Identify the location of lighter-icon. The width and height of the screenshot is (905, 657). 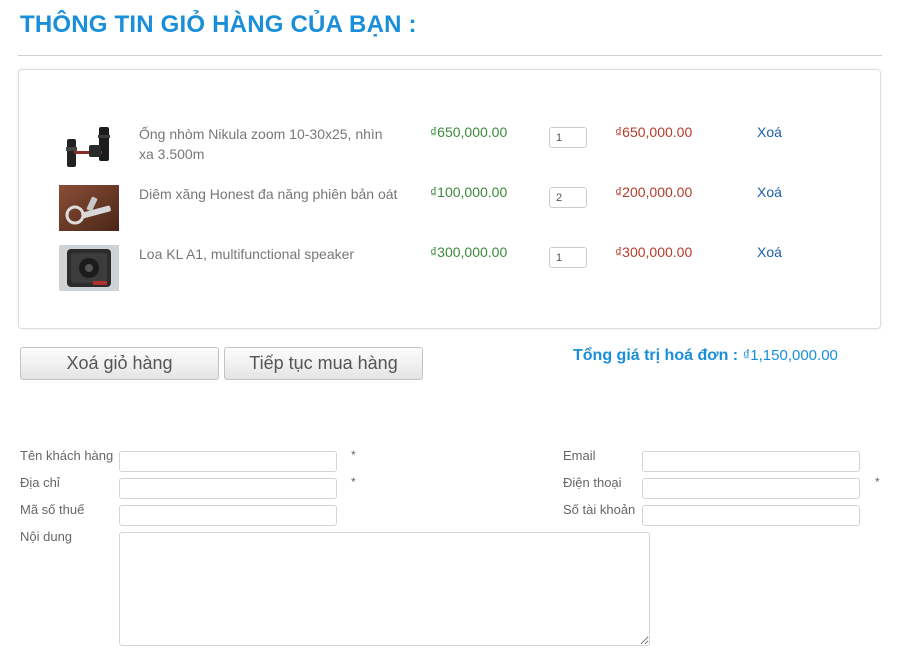
(89, 208).